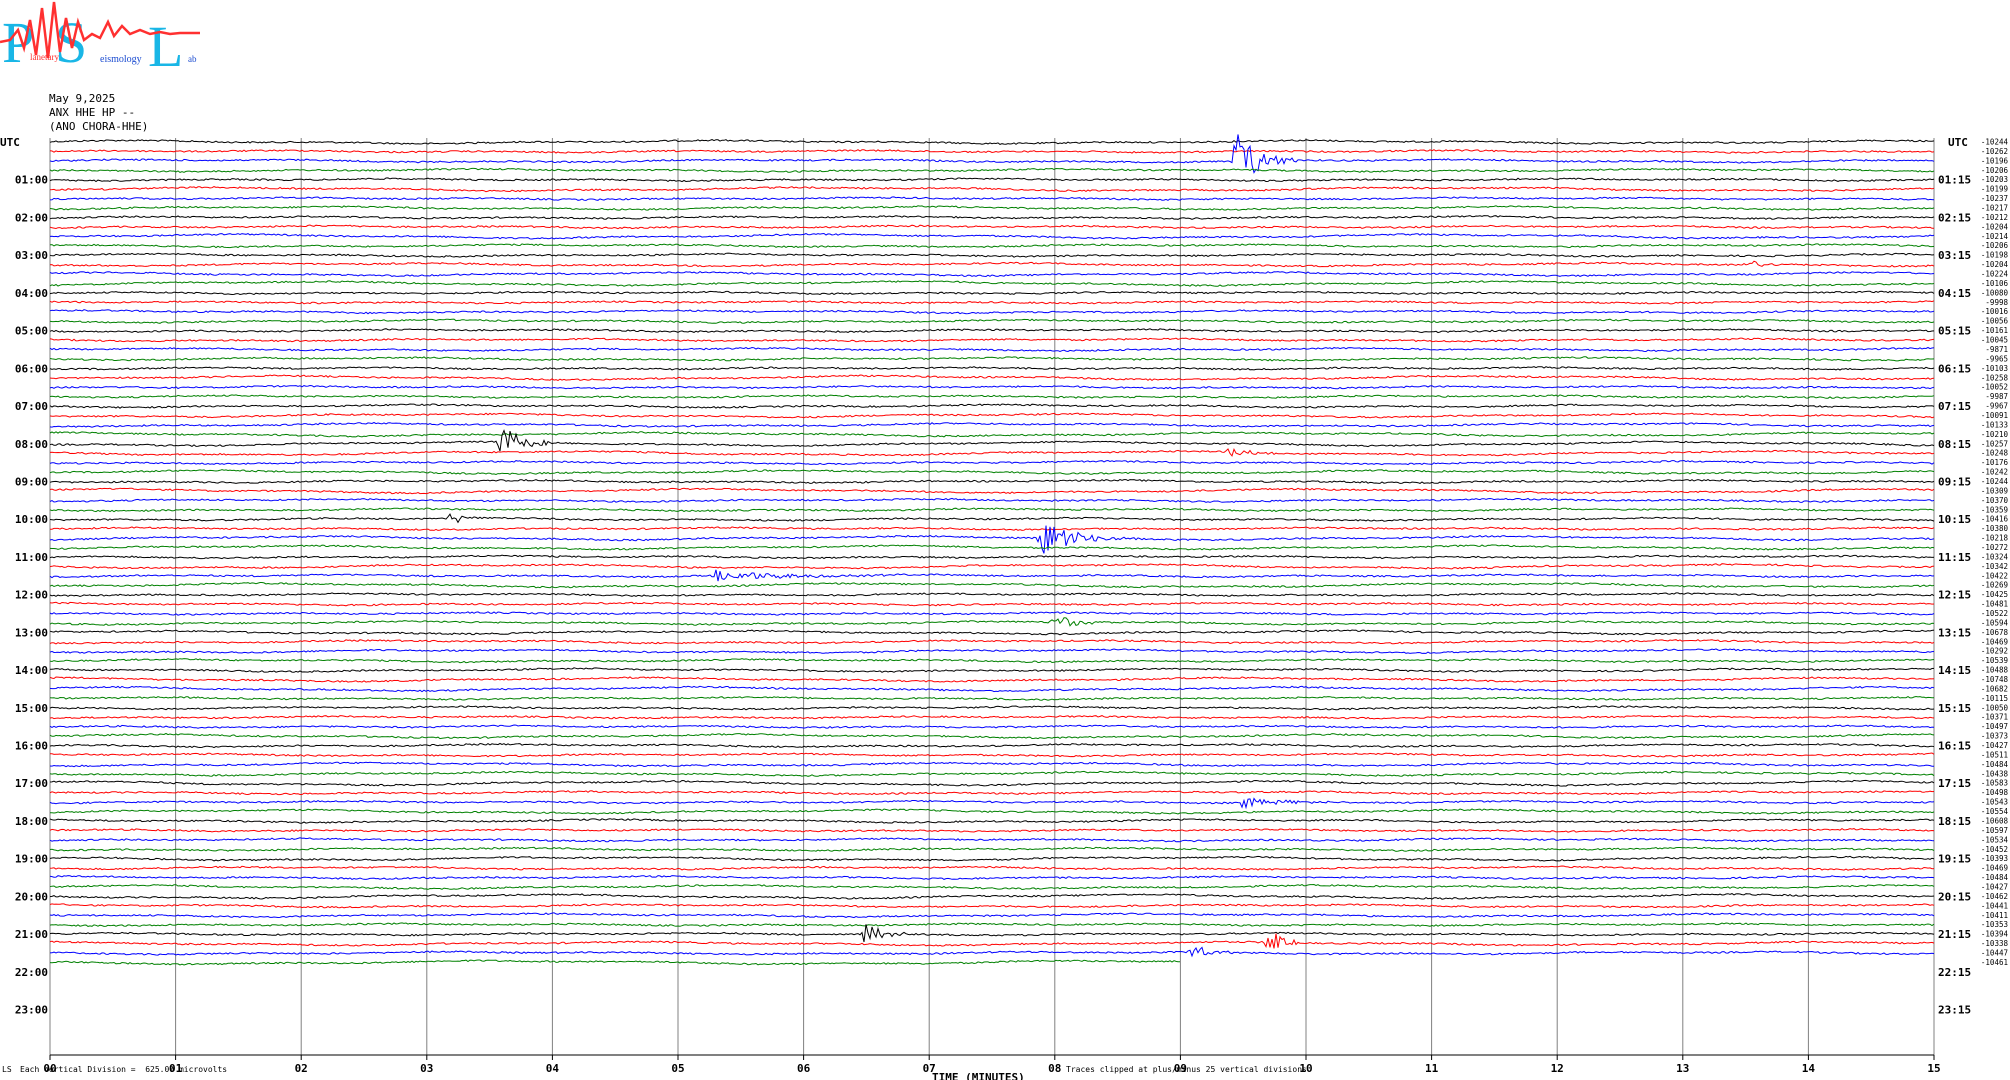 This screenshot has width=2010, height=1080. What do you see at coordinates (1994, 208) in the screenshot?
I see `trace-offset-label: -10217` at bounding box center [1994, 208].